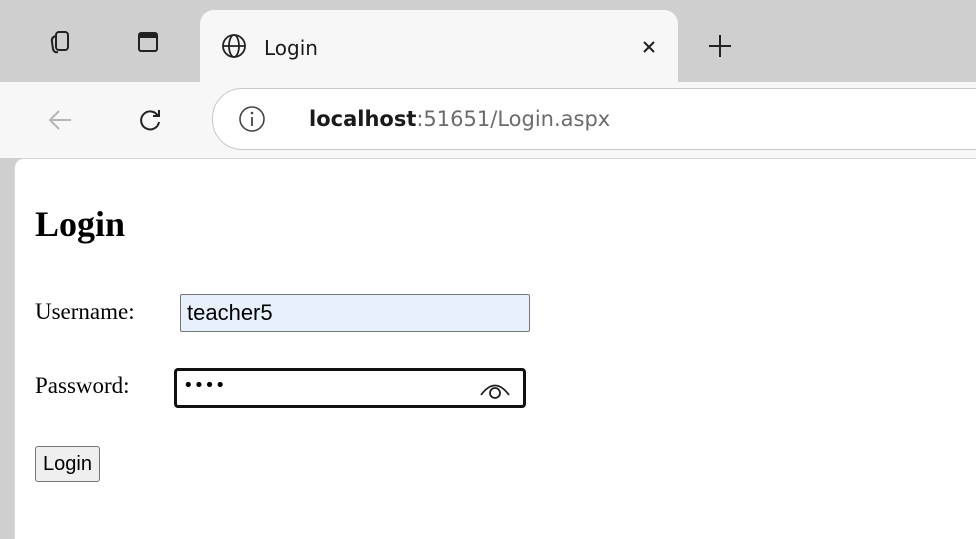 This screenshot has height=539, width=976. What do you see at coordinates (234, 46) in the screenshot?
I see `globe-icon` at bounding box center [234, 46].